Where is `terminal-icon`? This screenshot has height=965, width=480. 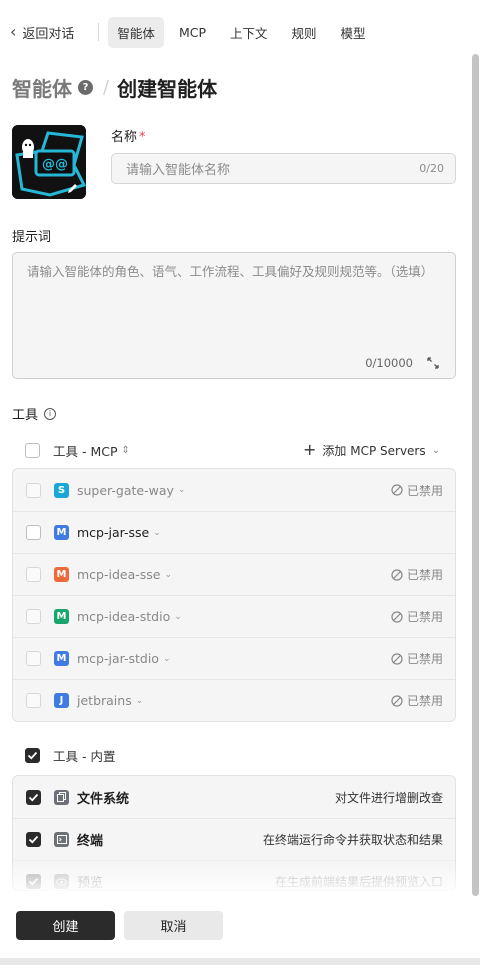 terminal-icon is located at coordinates (61, 839).